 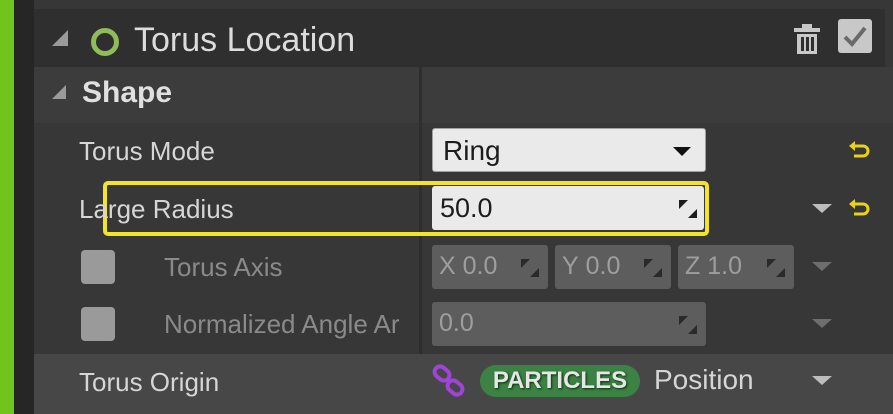 I want to click on axis-y-text: Y 0.0, so click(x=591, y=266).